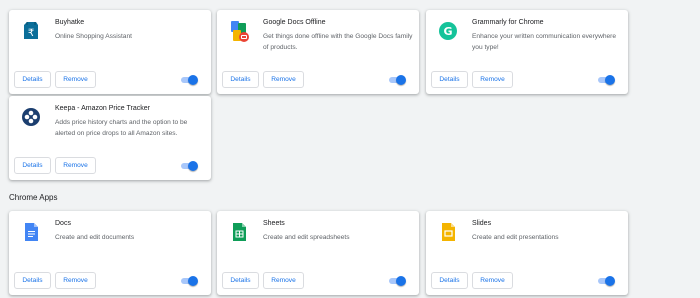 This screenshot has height=298, width=700. I want to click on slides-icon, so click(448, 232).